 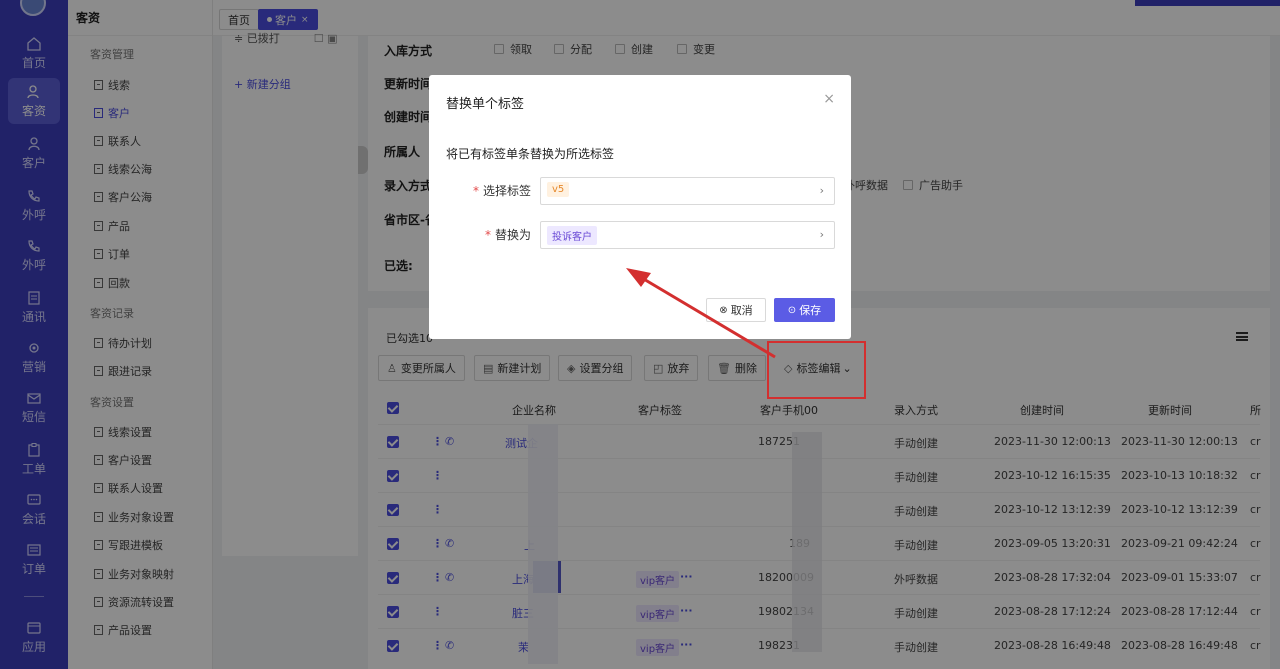 I want to click on dialog-hint: 将已有标签单条替换为所选标签, so click(x=530, y=154).